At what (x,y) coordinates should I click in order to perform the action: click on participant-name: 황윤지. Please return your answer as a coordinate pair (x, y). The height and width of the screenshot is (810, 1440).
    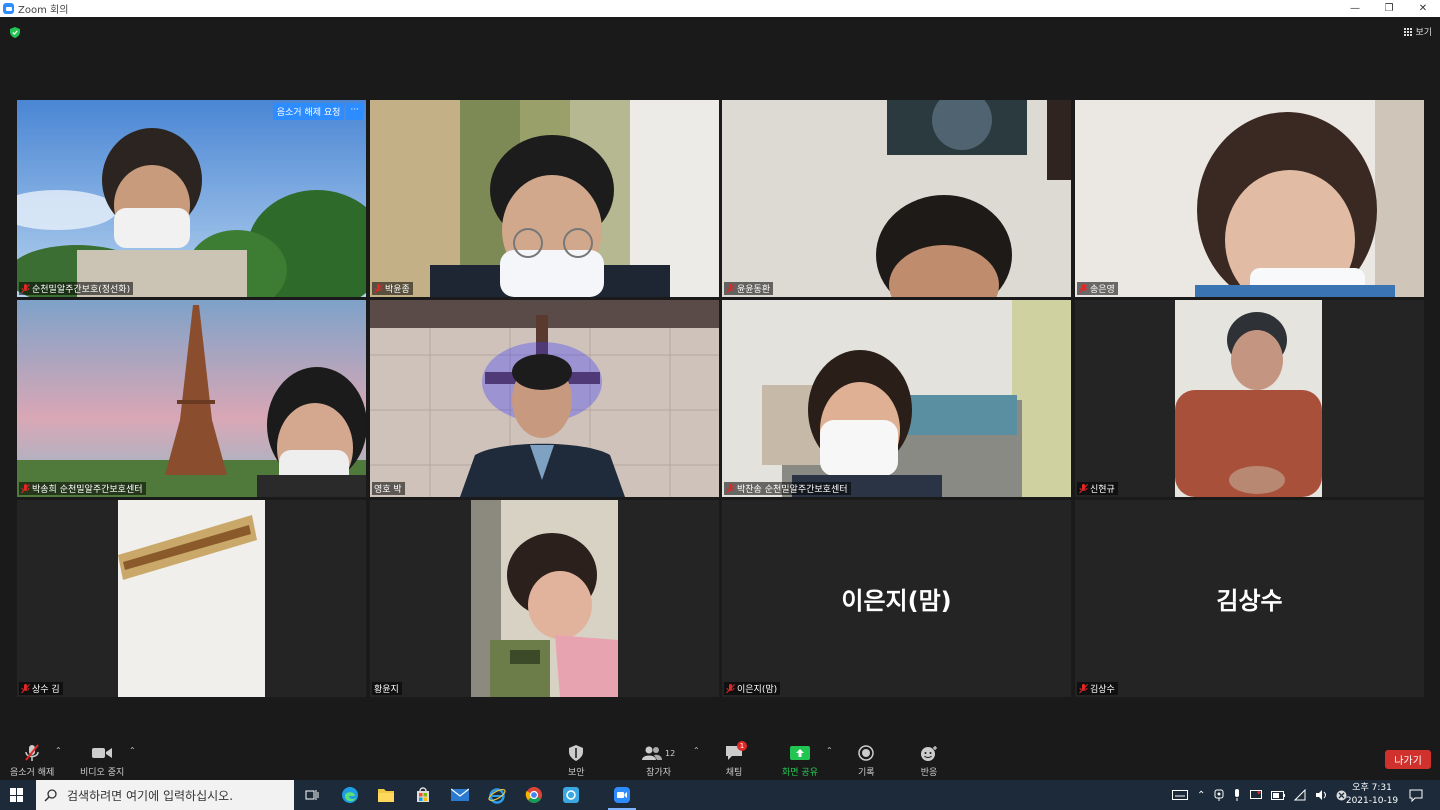
    Looking at the image, I should click on (386, 690).